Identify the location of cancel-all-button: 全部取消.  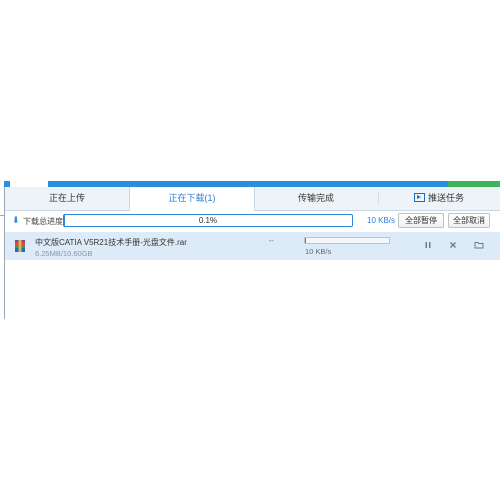
(469, 220).